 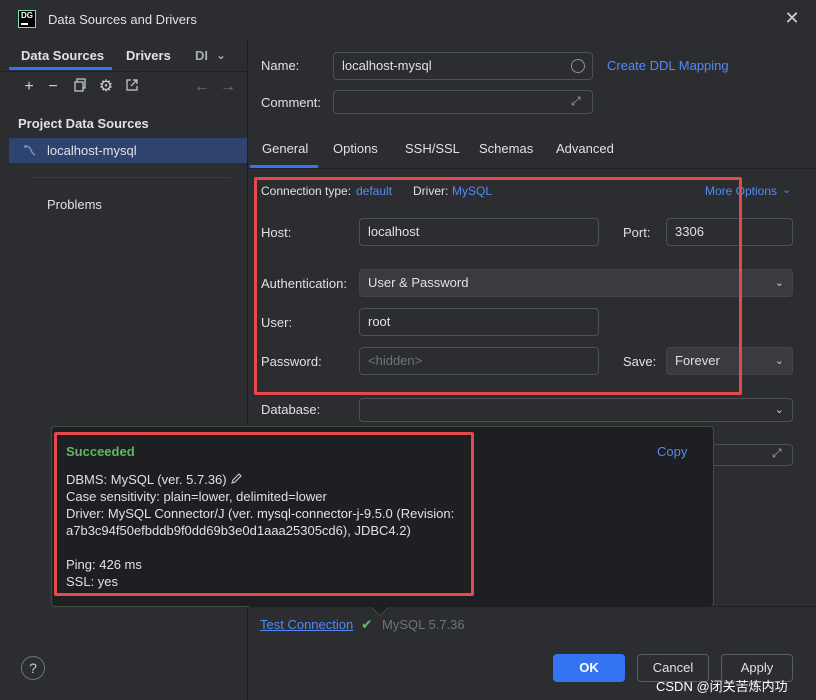 I want to click on comment-label: Comment:, so click(x=291, y=102).